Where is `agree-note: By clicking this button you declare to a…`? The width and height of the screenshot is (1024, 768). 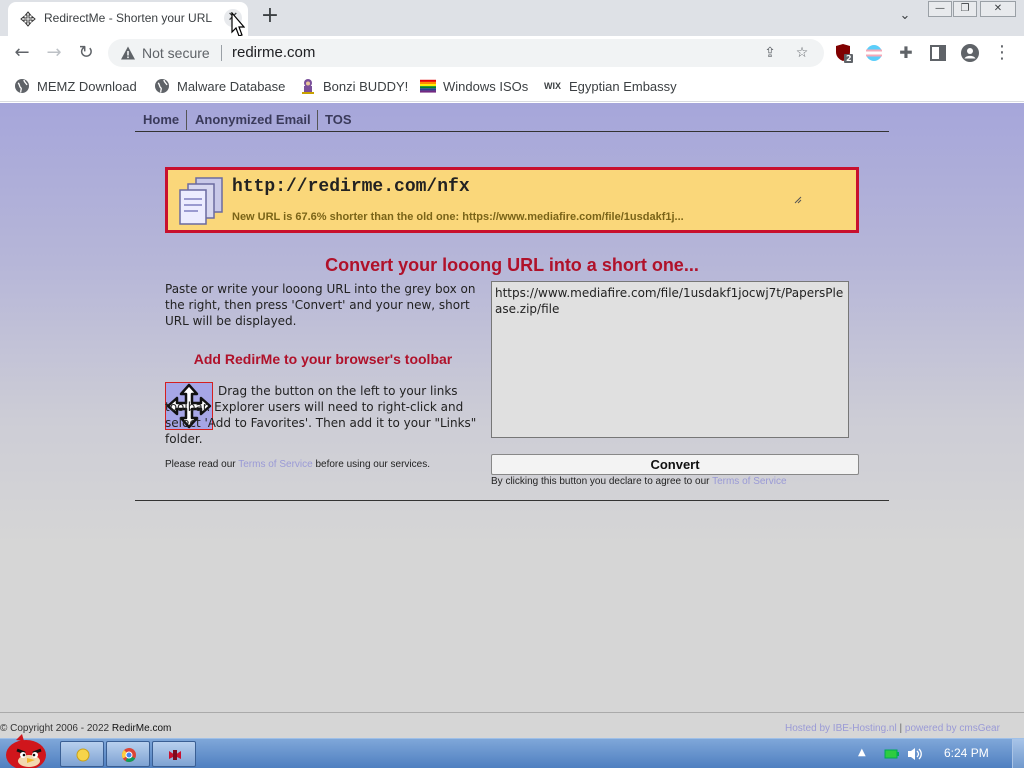 agree-note: By clicking this button you declare to a… is located at coordinates (639, 481).